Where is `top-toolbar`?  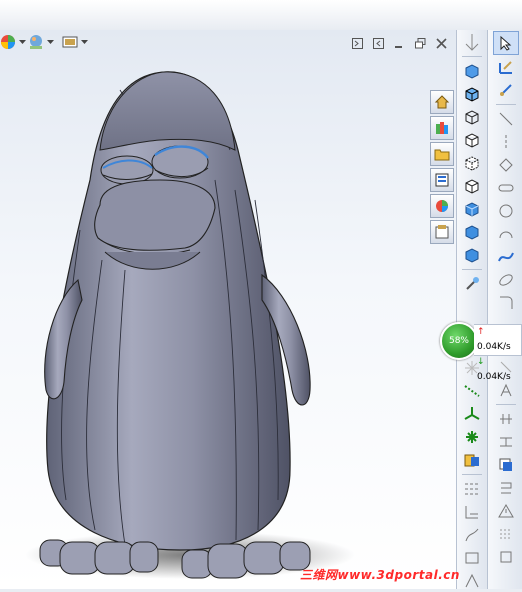 top-toolbar is located at coordinates (261, 15).